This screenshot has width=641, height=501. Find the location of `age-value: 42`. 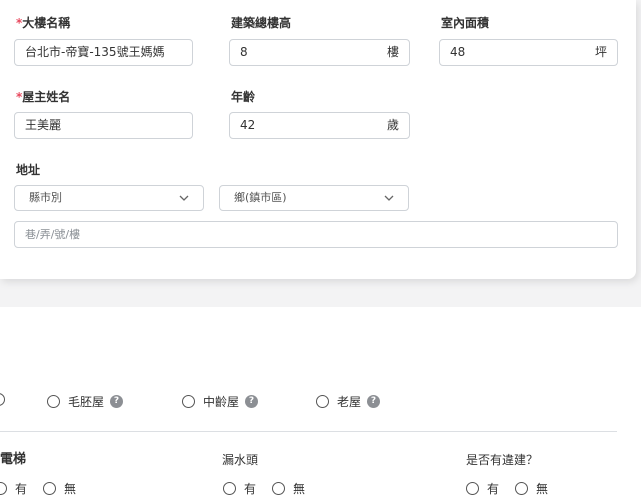

age-value: 42 is located at coordinates (248, 125).